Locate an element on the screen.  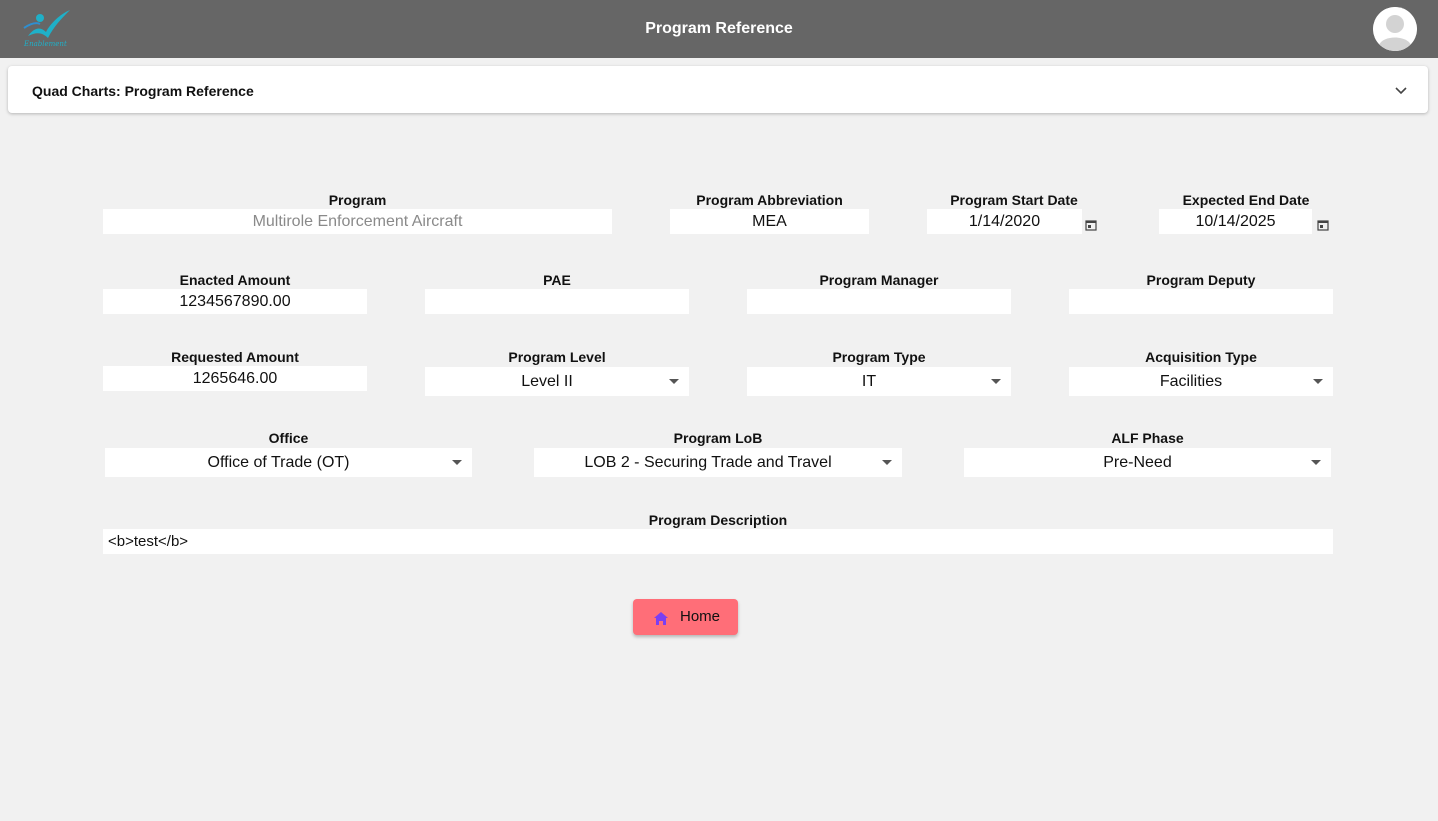
logo-text: Enablement is located at coordinates (45, 44).